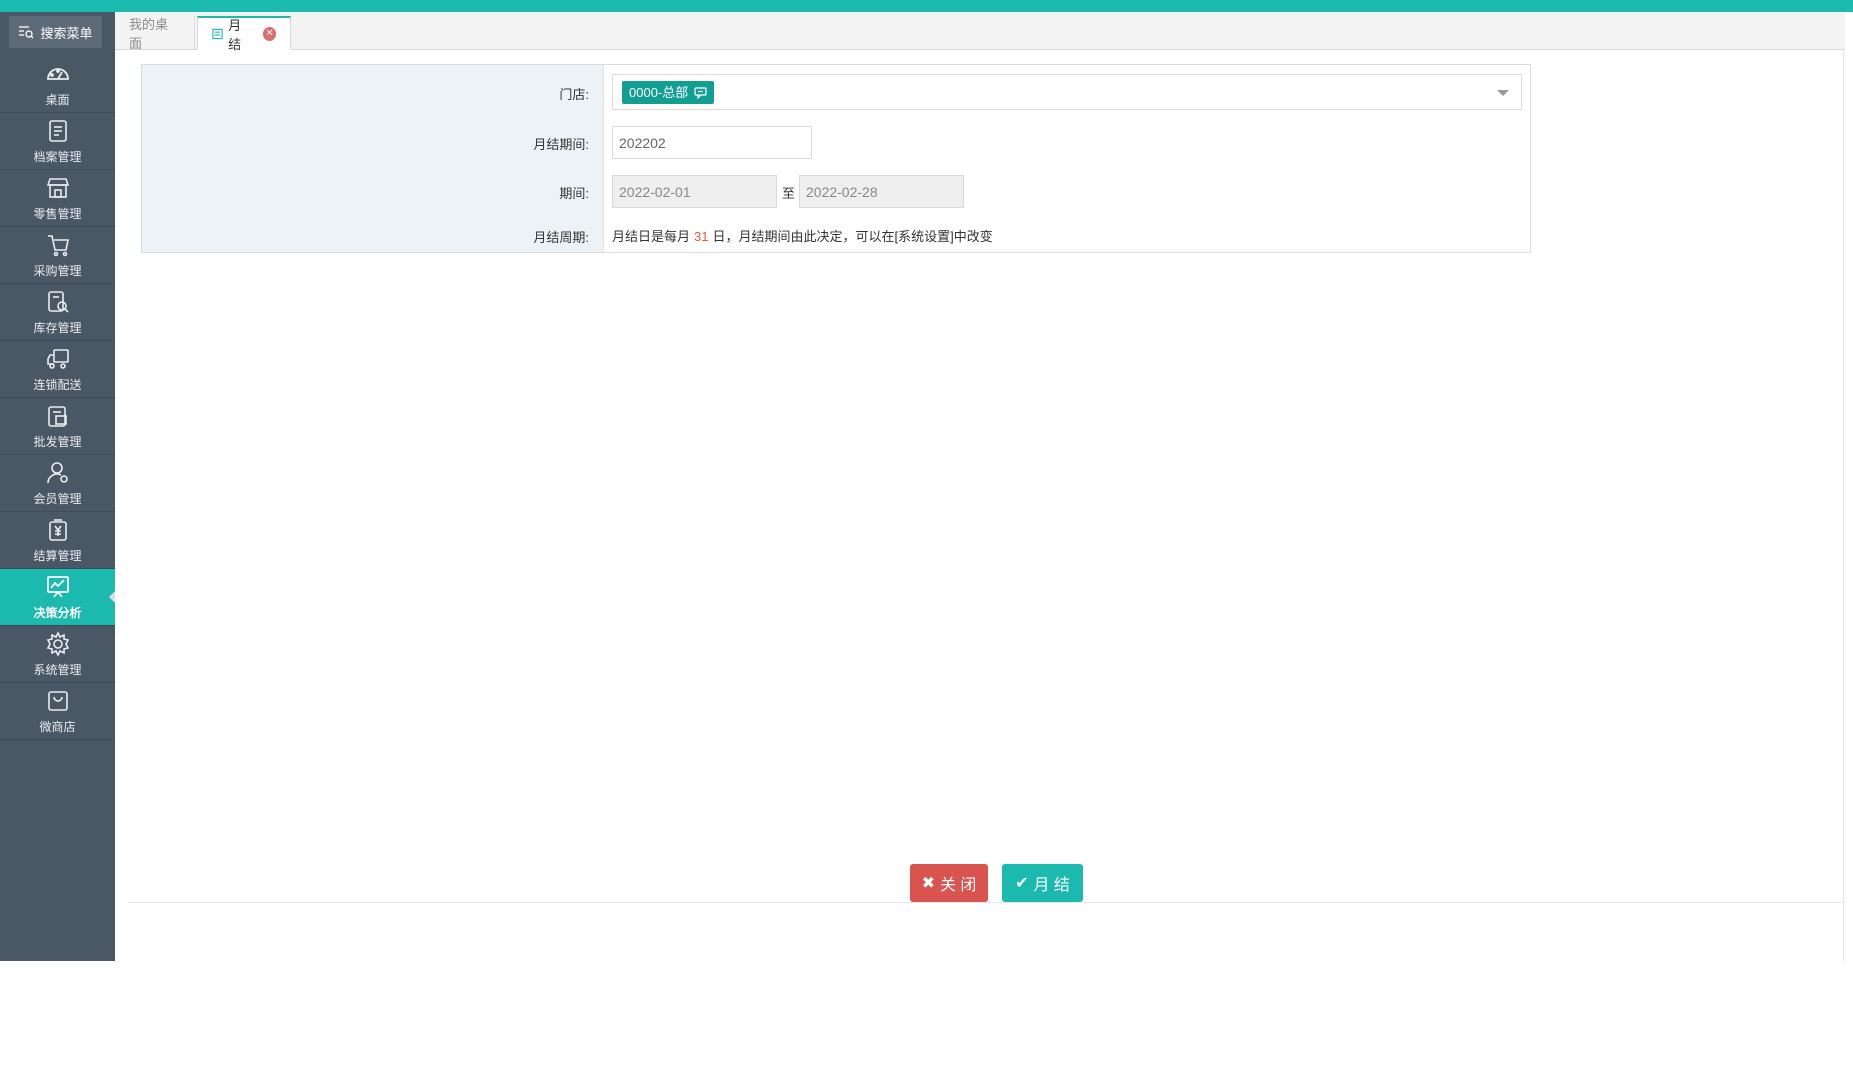 Image resolution: width=1853 pixels, height=1080 pixels. What do you see at coordinates (149, 34) in the screenshot?
I see `tab-label: 我的桌面` at bounding box center [149, 34].